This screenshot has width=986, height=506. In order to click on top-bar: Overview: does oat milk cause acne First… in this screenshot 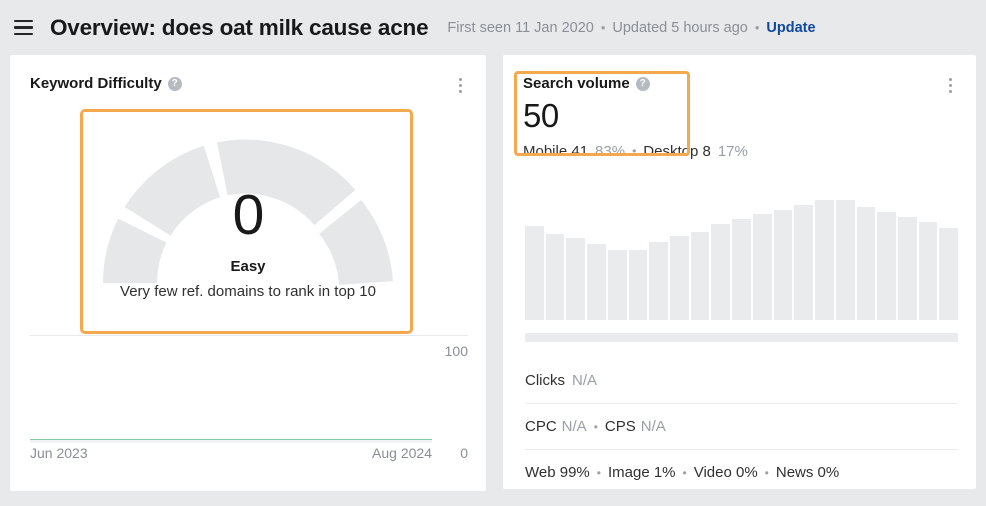, I will do `click(493, 27)`.